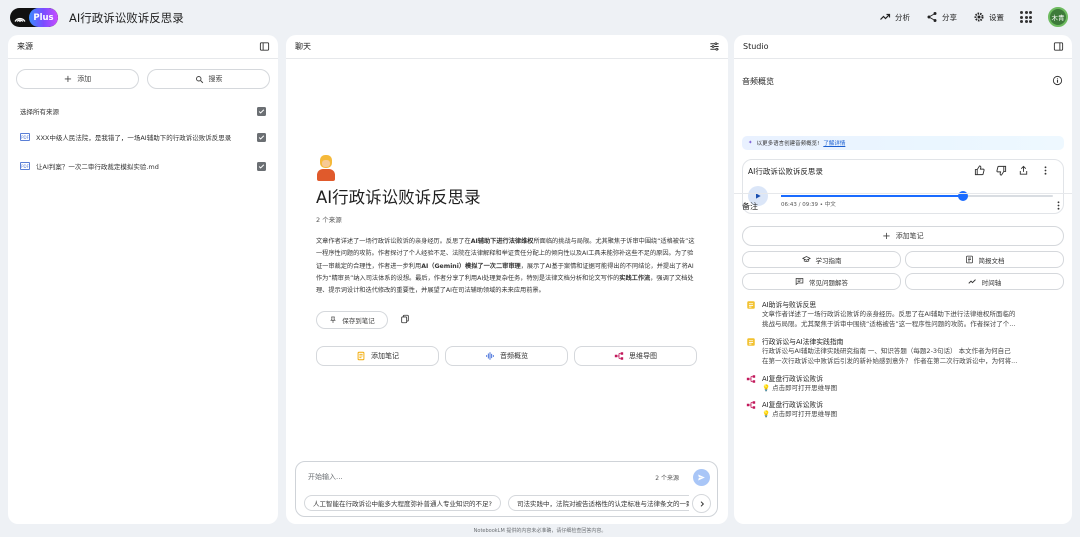 The height and width of the screenshot is (537, 1080). What do you see at coordinates (352, 320) in the screenshot?
I see `save-to-note-button: 保存到笔记` at bounding box center [352, 320].